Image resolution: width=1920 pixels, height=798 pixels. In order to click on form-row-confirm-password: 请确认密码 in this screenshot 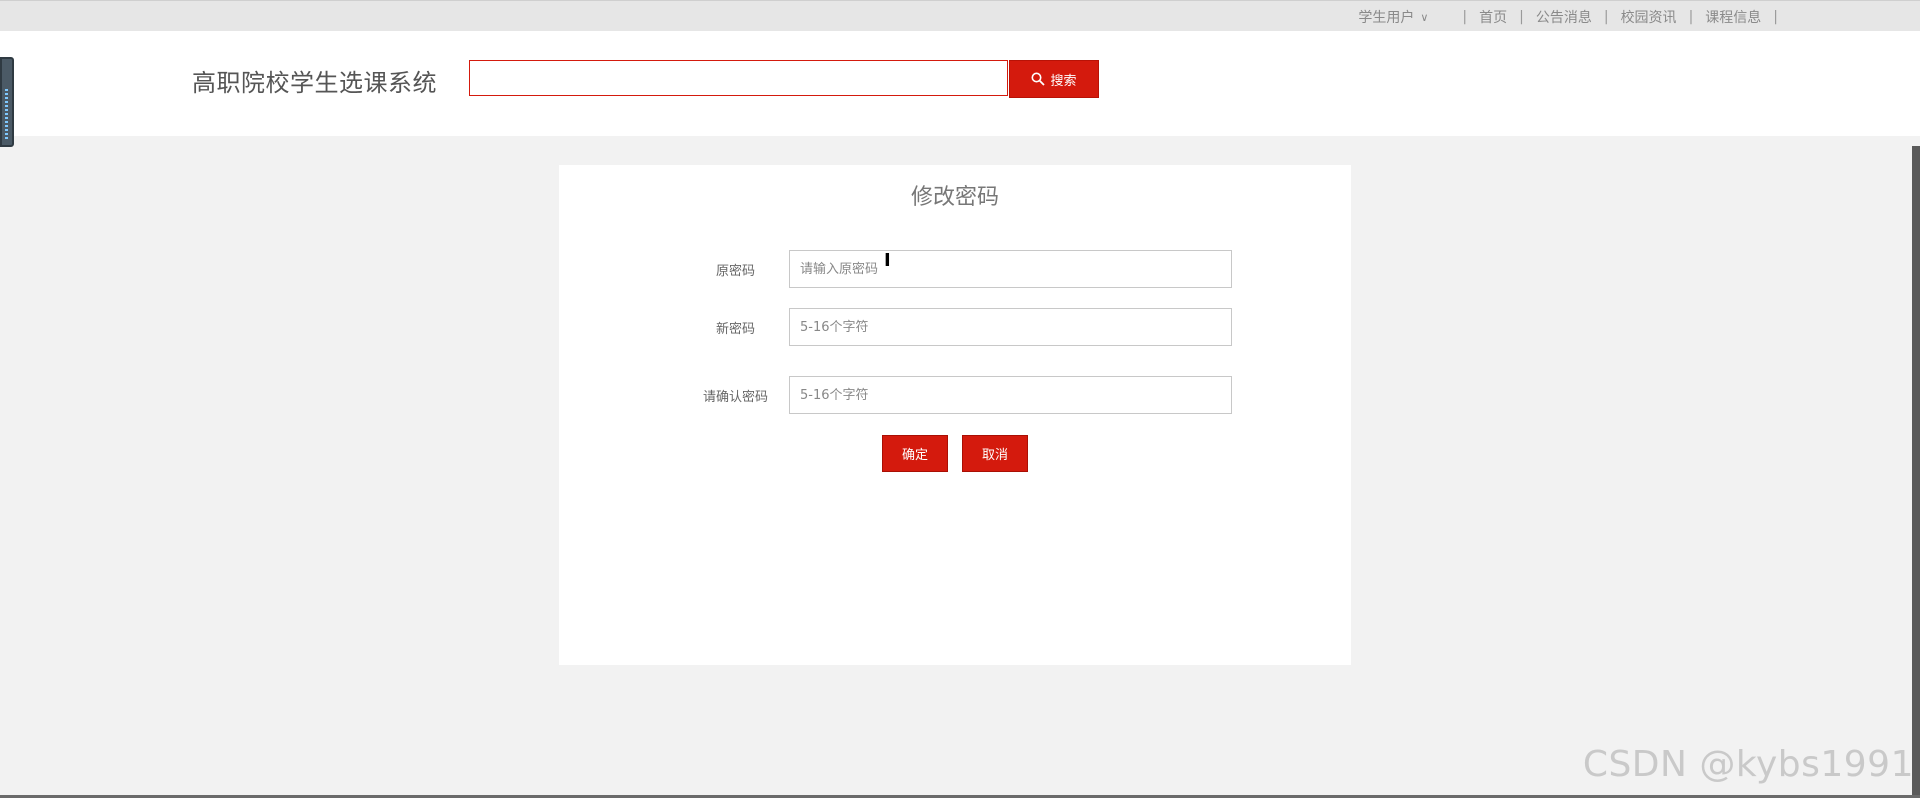, I will do `click(955, 395)`.